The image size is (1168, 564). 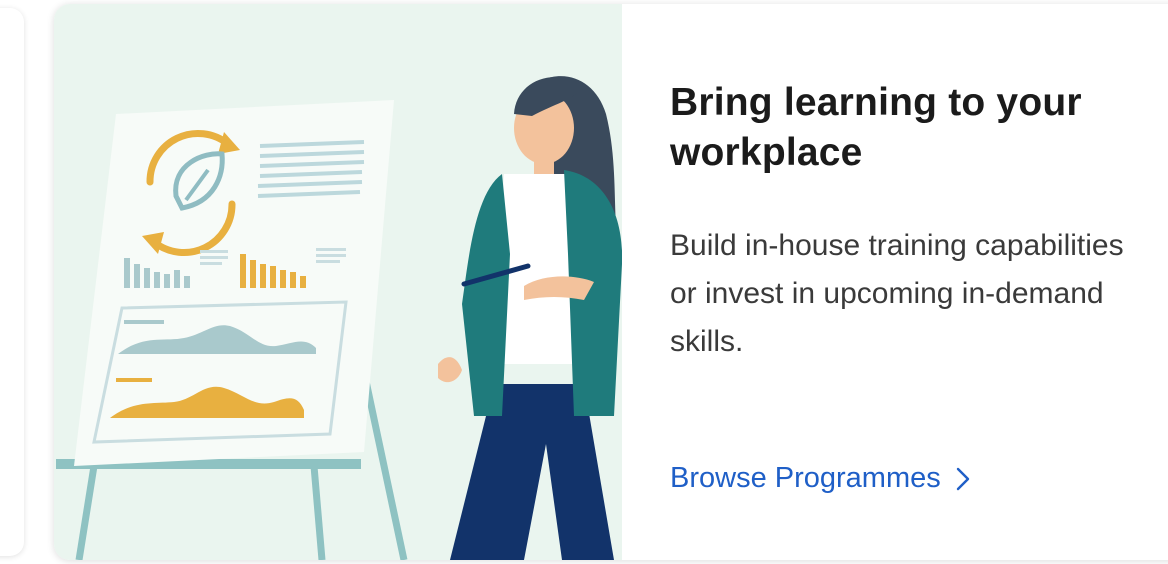 What do you see at coordinates (876, 127) in the screenshot?
I see `card-title: Bring learning to your workplace` at bounding box center [876, 127].